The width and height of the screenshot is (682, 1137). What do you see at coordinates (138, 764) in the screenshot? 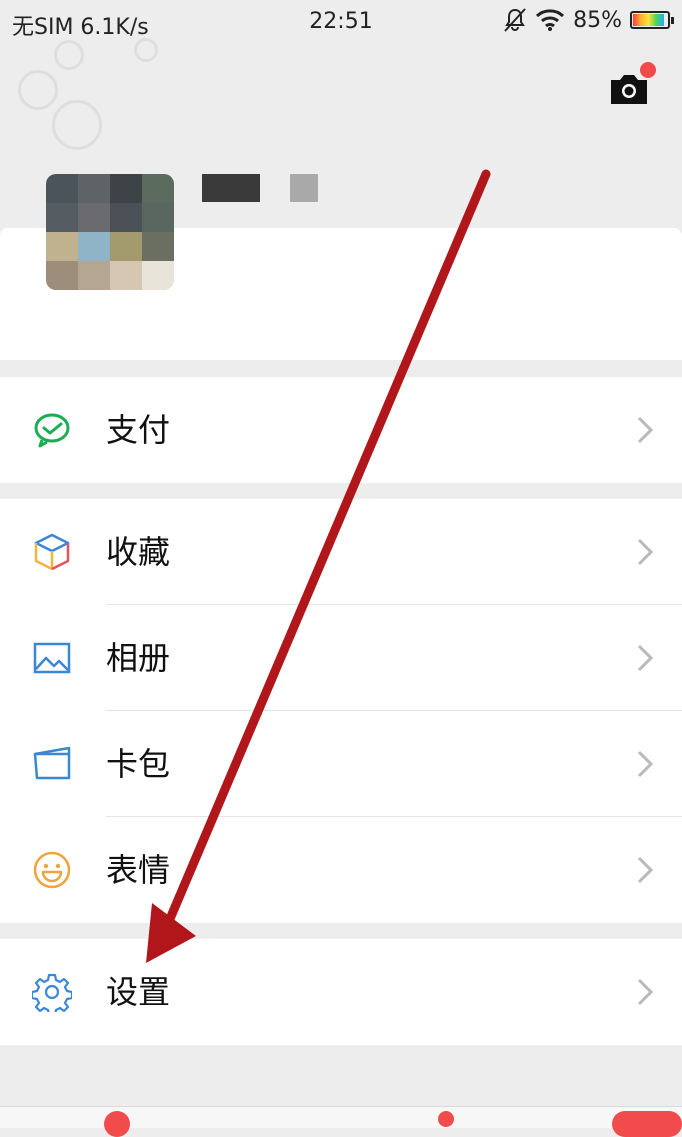
I see `menu-item-label: 卡包` at bounding box center [138, 764].